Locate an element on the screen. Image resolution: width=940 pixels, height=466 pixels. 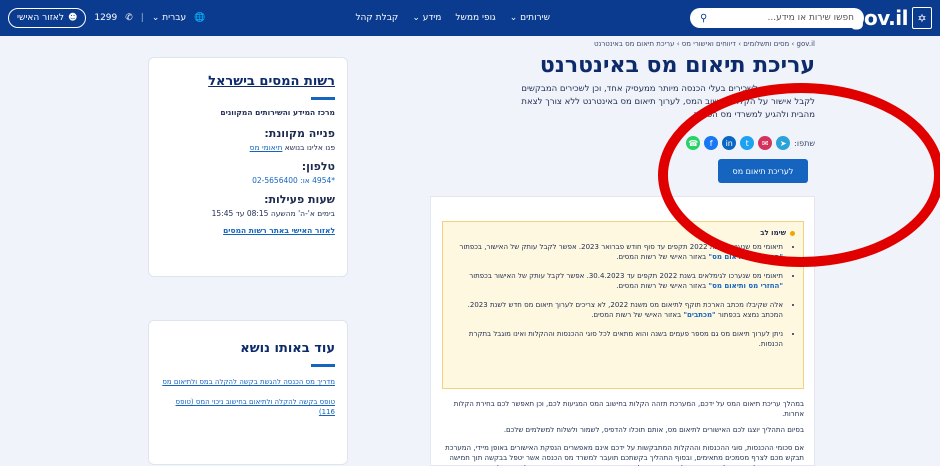
hours-text: בימים א'-ה' מהשעה 08:15 עד 15:45 is located at coordinates (273, 213).